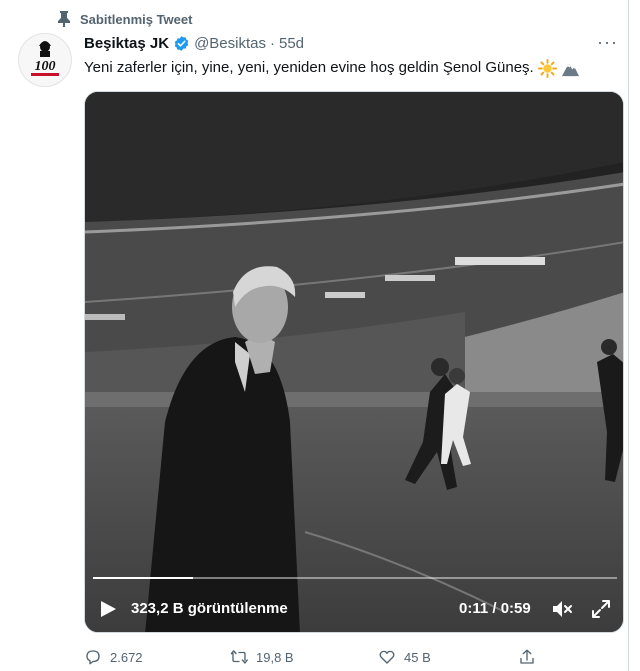  I want to click on pinned-label: Sabitlenmiş Tweet, so click(136, 19).